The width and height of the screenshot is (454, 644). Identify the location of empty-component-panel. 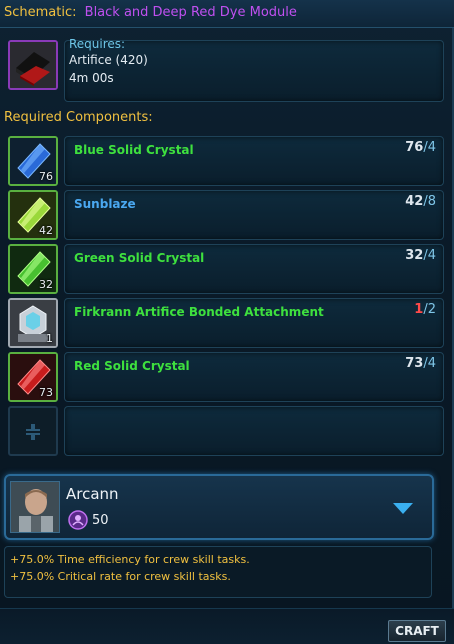
(254, 431).